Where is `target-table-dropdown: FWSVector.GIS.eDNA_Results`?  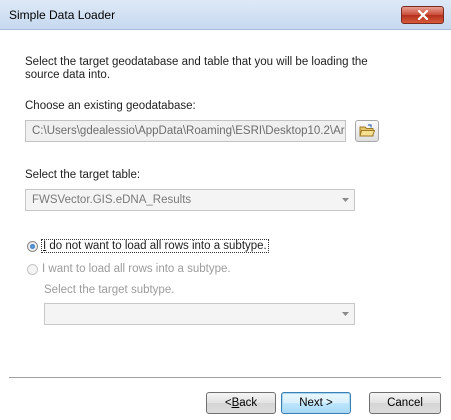
target-table-dropdown: FWSVector.GIS.eDNA_Results is located at coordinates (190, 200).